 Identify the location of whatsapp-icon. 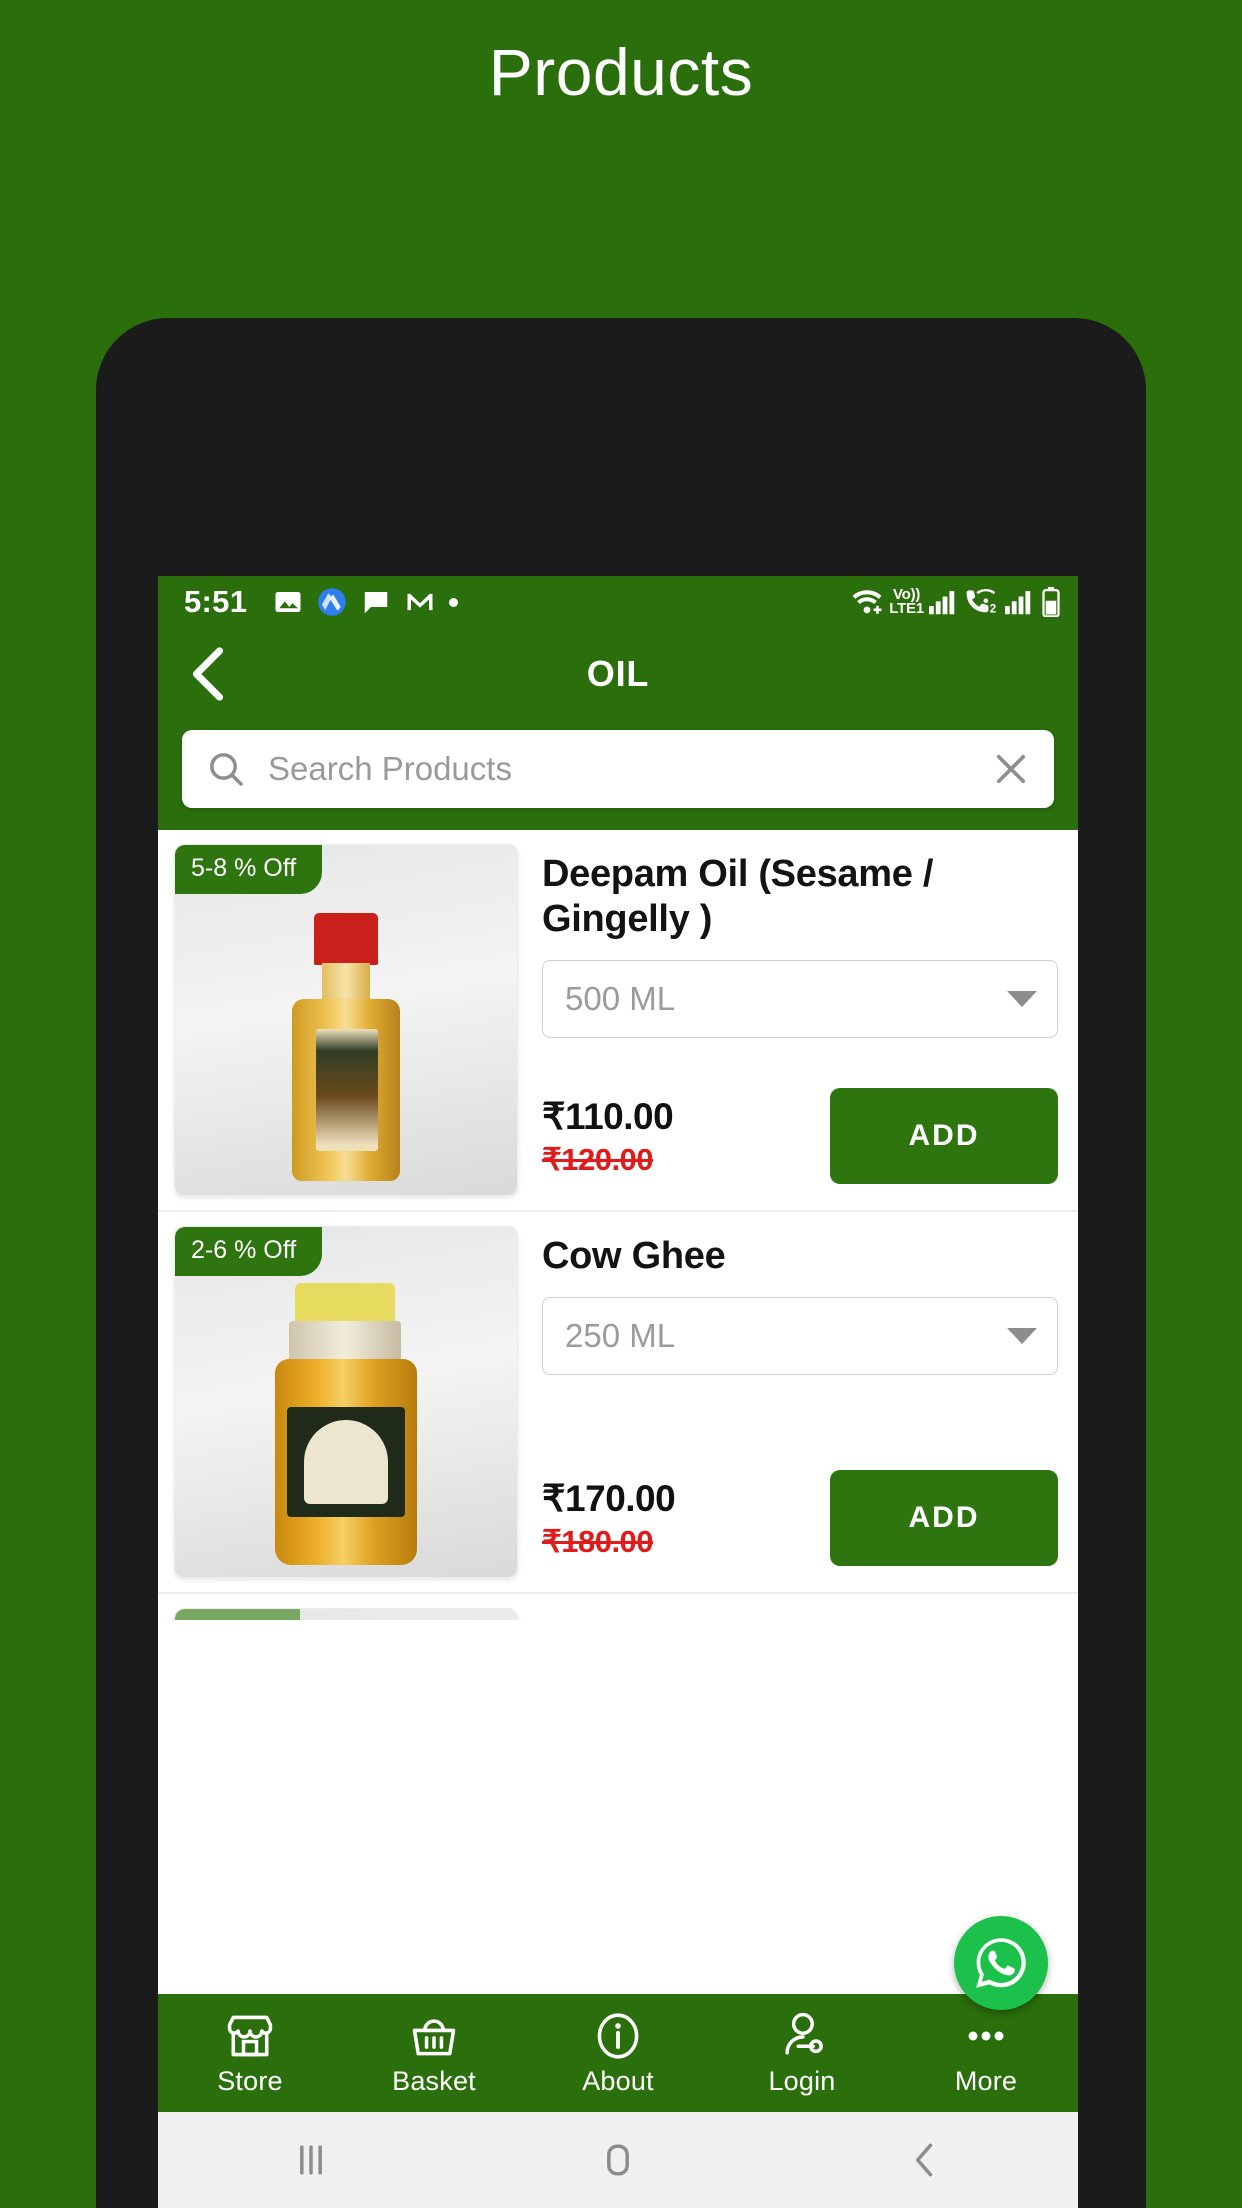
(1001, 1963).